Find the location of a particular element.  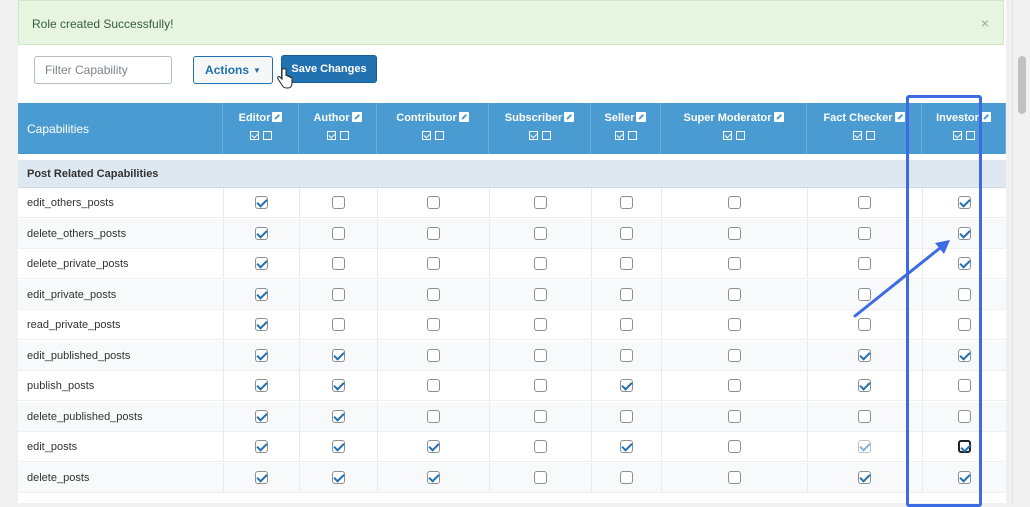

actions-dropdown-button: Actions ▼ is located at coordinates (233, 70).